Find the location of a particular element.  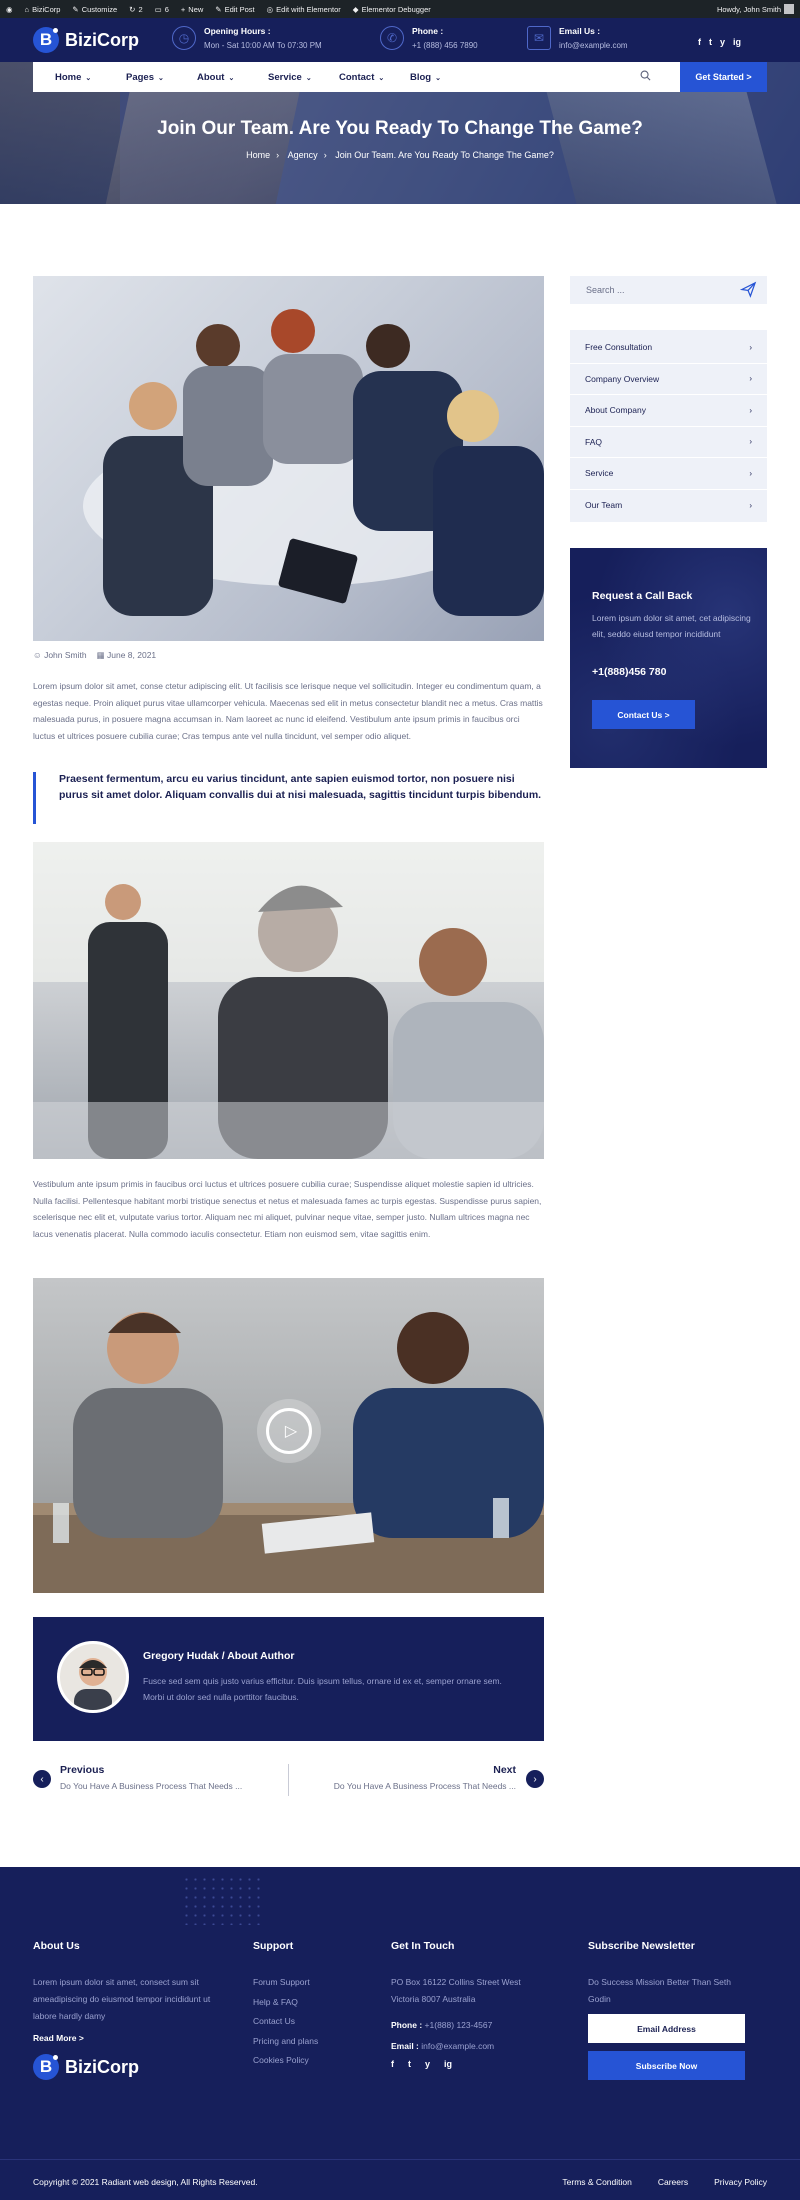

nav-home: Home ⌄ is located at coordinates (68, 77).